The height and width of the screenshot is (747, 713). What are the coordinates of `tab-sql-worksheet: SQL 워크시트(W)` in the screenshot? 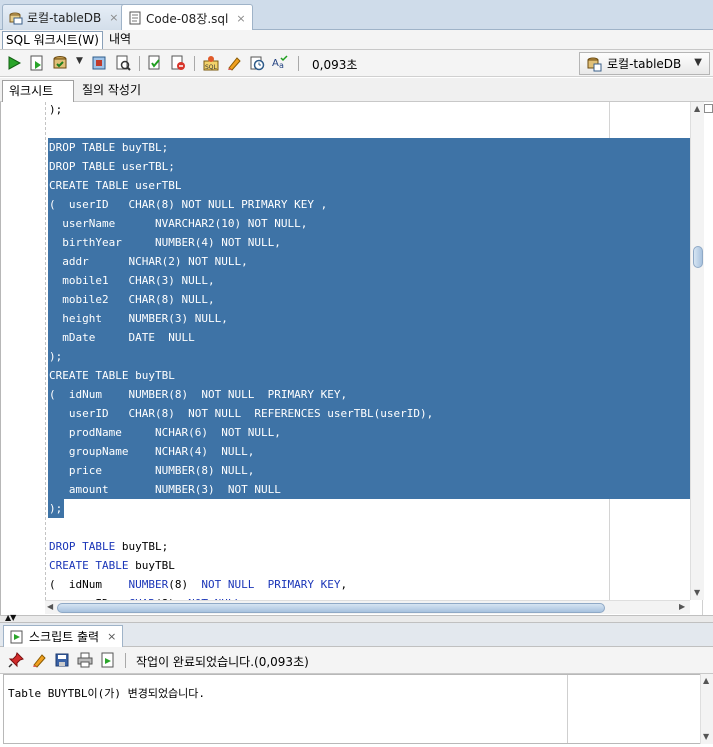 It's located at (52, 40).